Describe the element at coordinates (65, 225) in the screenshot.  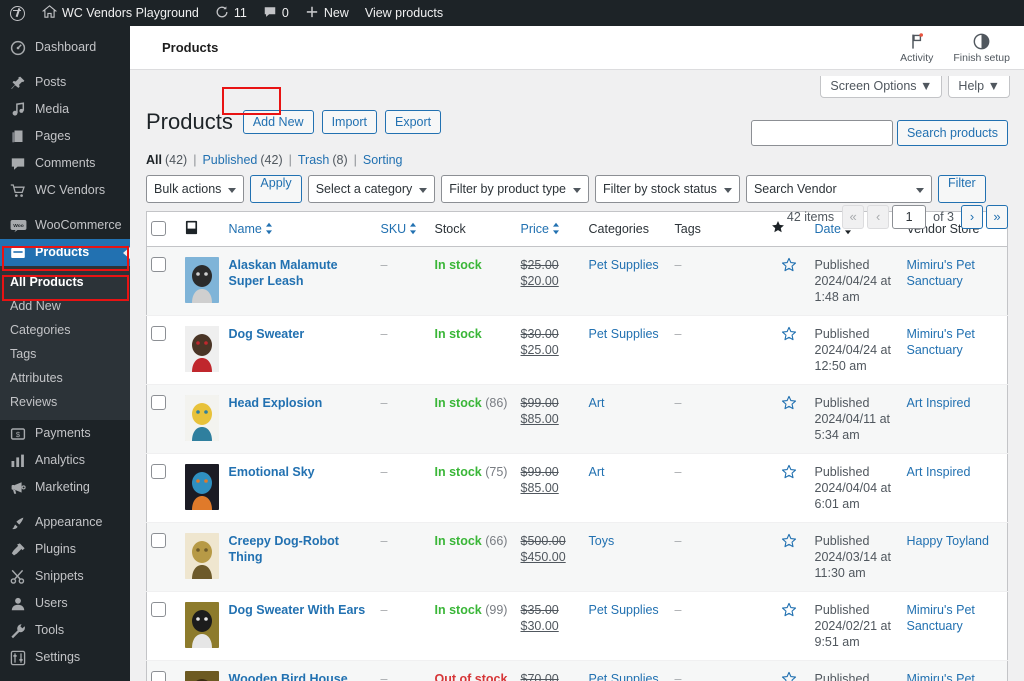
I see `sidebar-item-woocommerce: Woo WooCommerce` at that location.